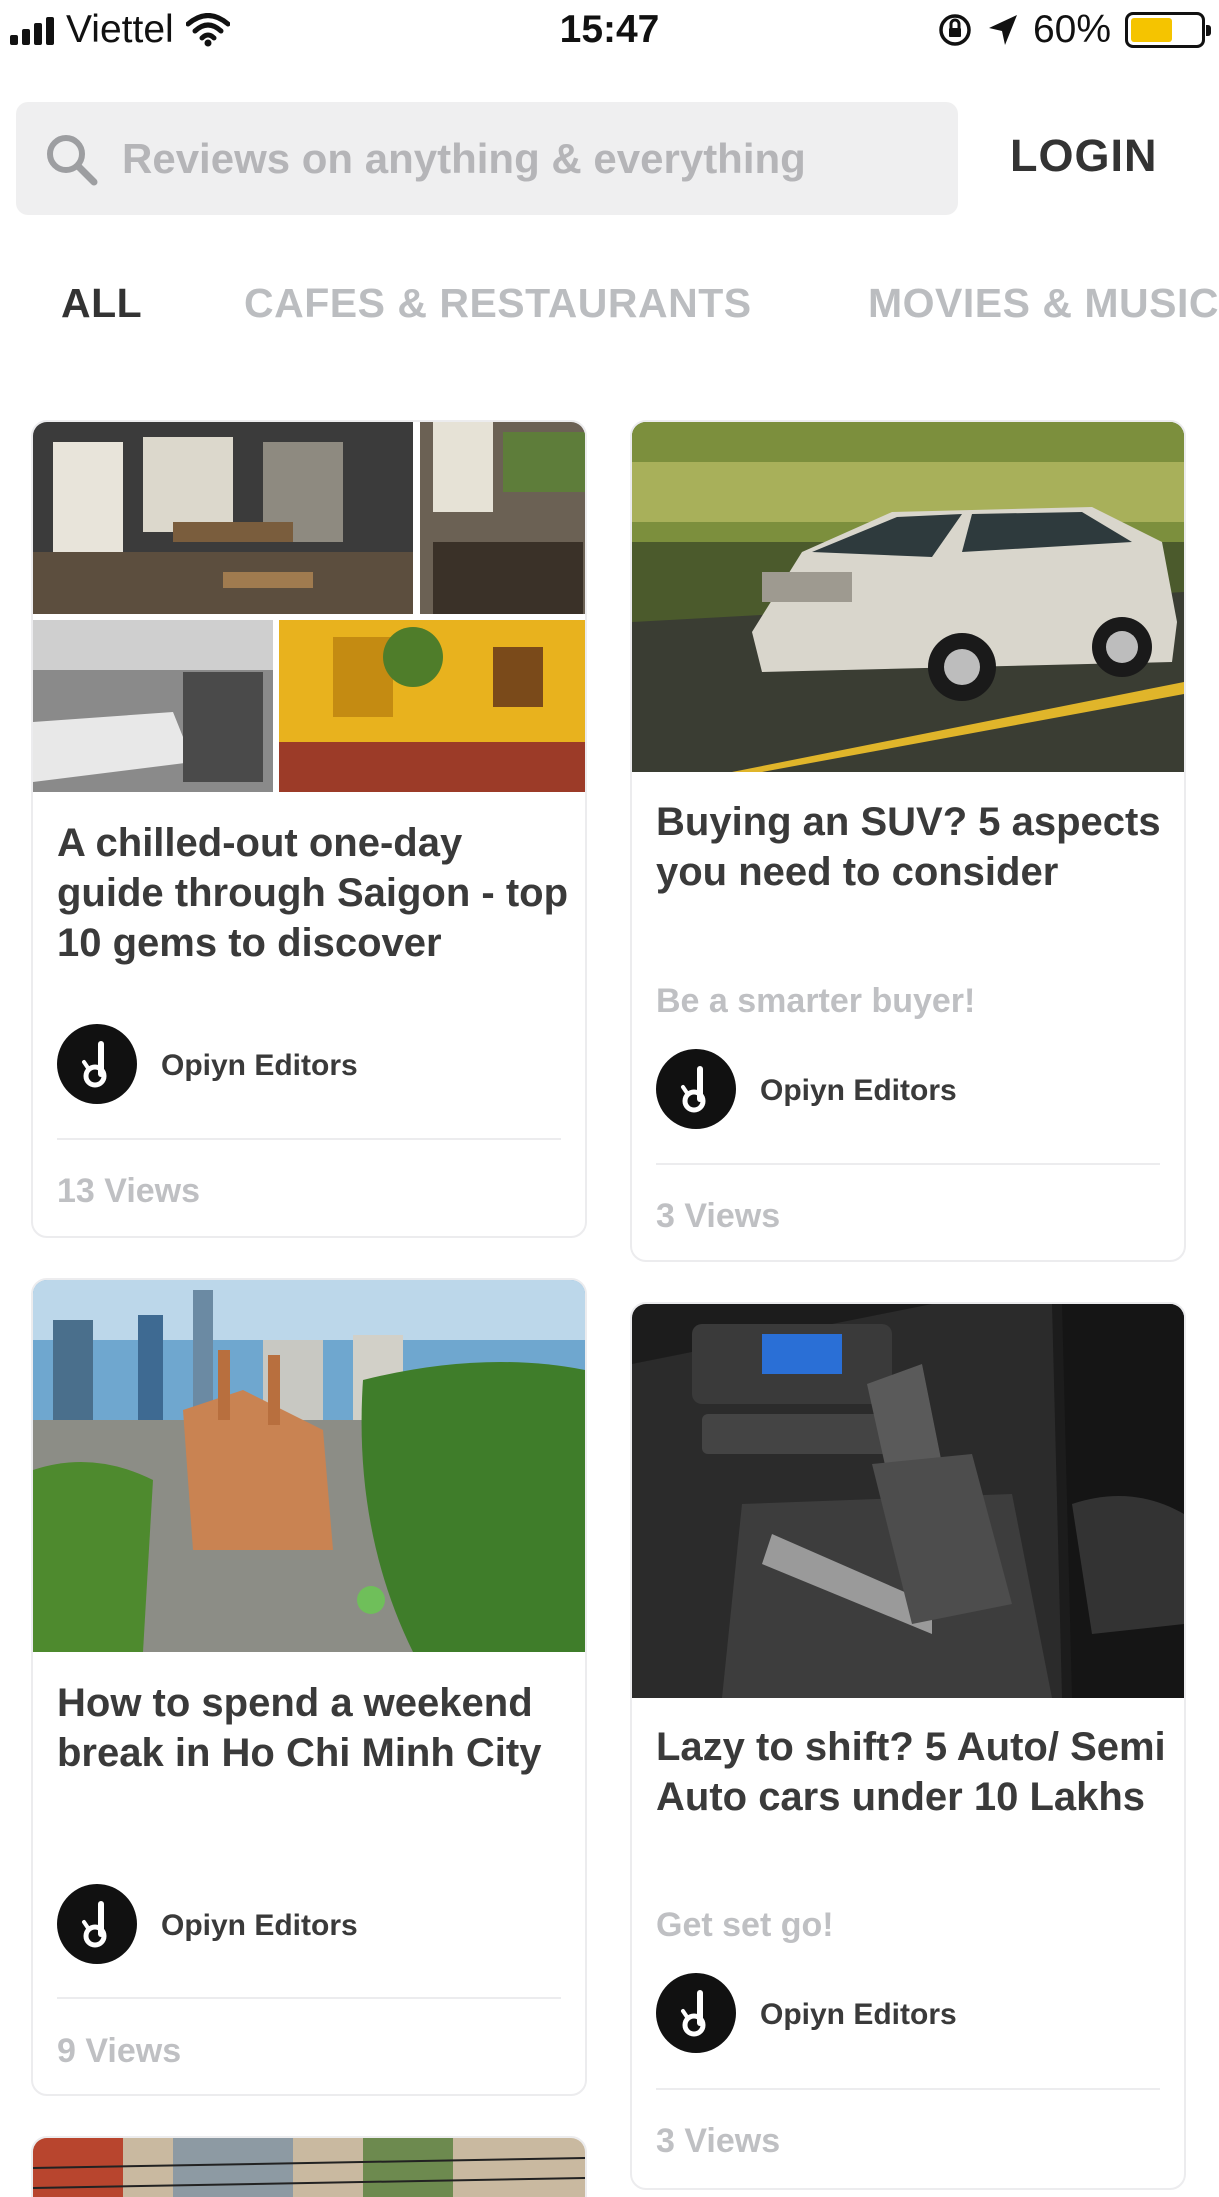  Describe the element at coordinates (1043, 303) in the screenshot. I see `tab-movies-music: MOVIES & MUSIC` at that location.